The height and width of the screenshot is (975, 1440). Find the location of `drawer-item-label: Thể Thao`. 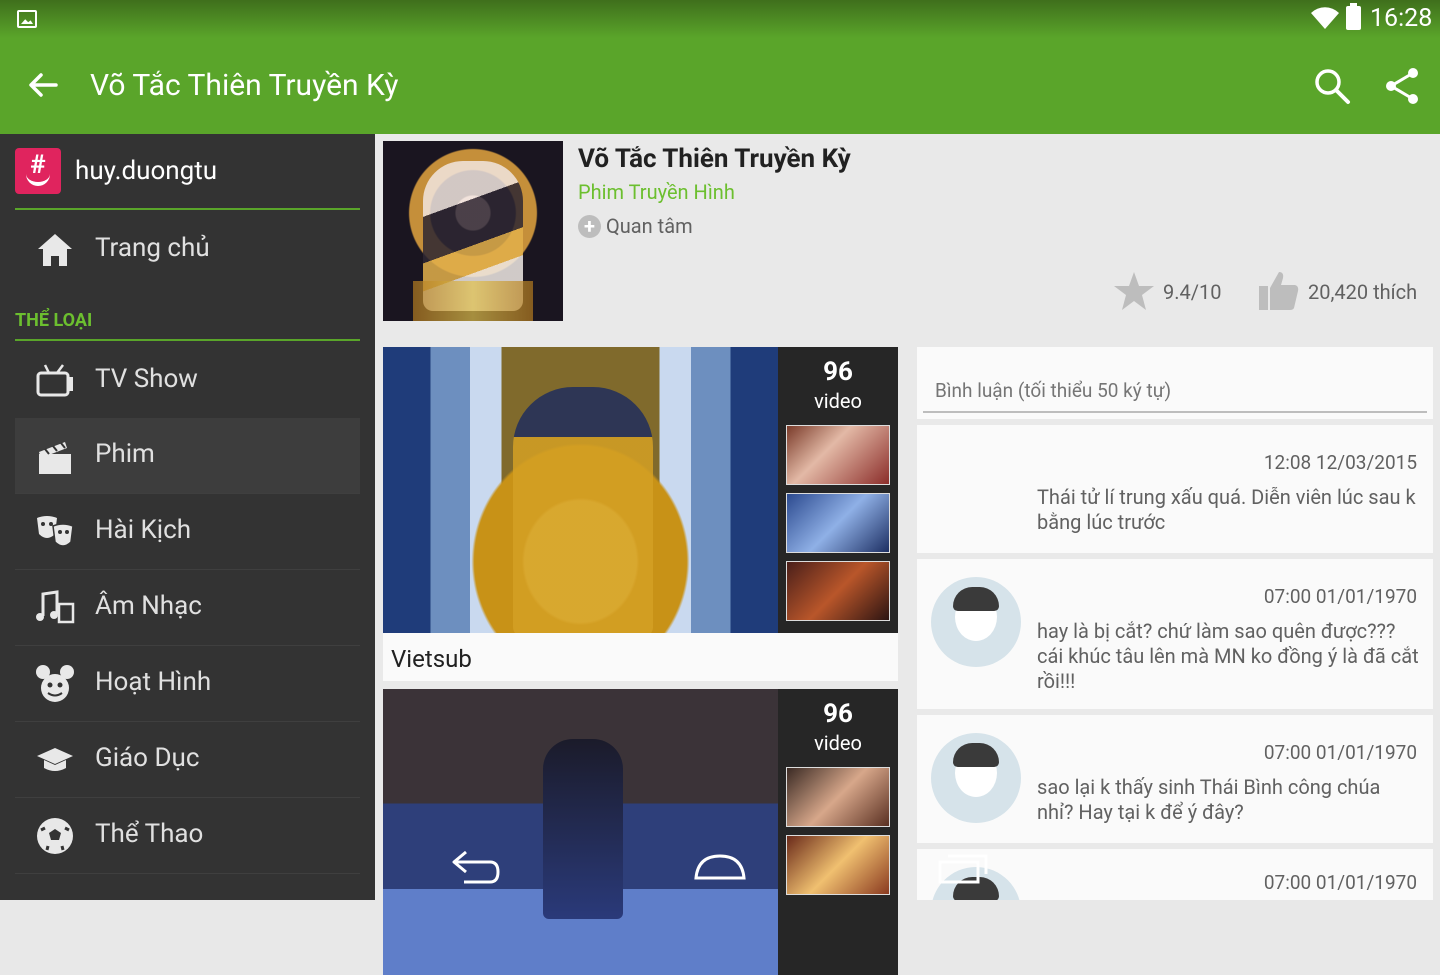

drawer-item-label: Thể Thao is located at coordinates (149, 834).